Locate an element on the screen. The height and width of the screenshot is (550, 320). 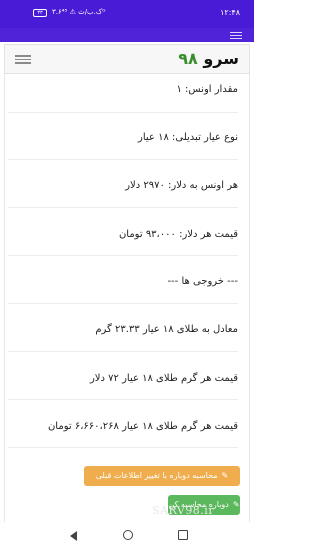
recent-apps-icon is located at coordinates (183, 535).